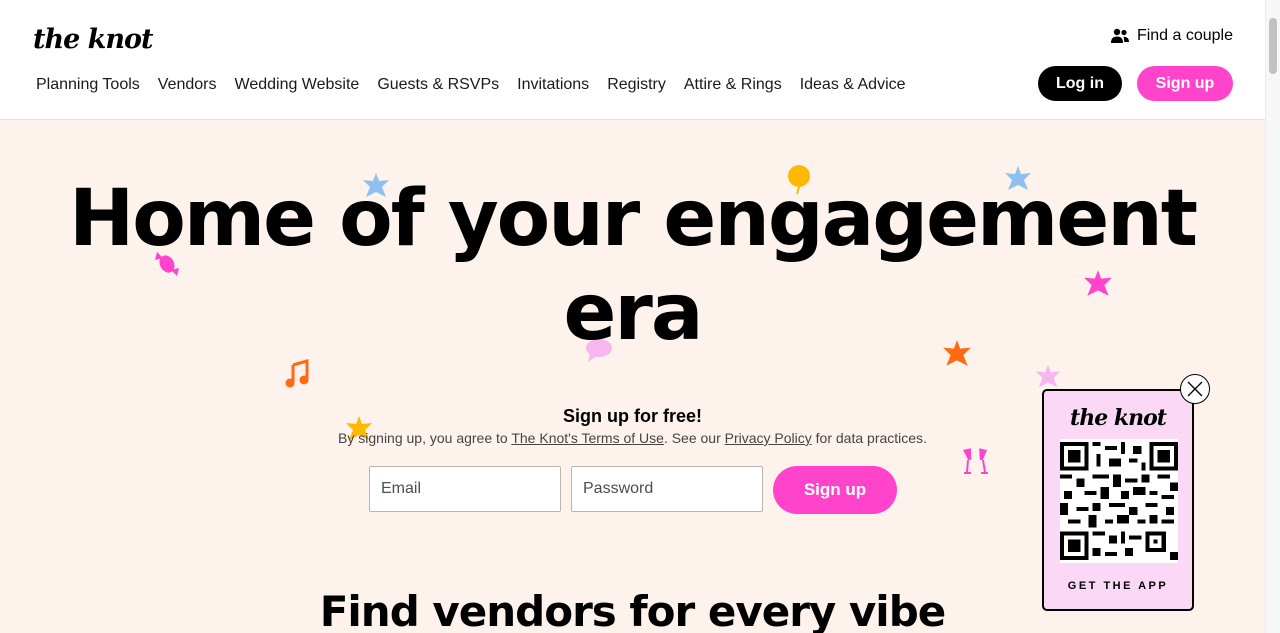 The image size is (1280, 633). What do you see at coordinates (1080, 83) in the screenshot?
I see `login-button: Log in` at bounding box center [1080, 83].